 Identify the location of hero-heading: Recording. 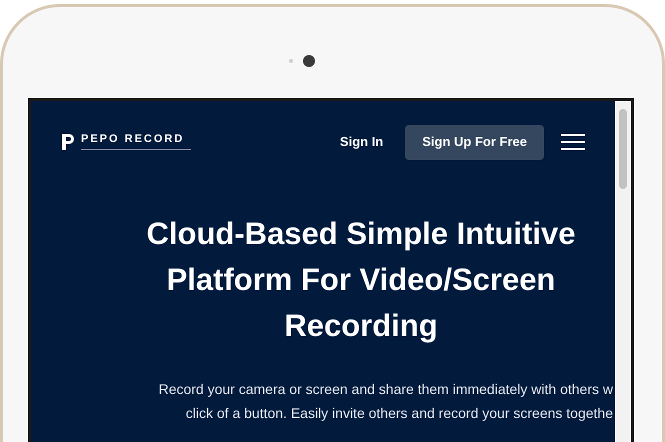
(361, 326).